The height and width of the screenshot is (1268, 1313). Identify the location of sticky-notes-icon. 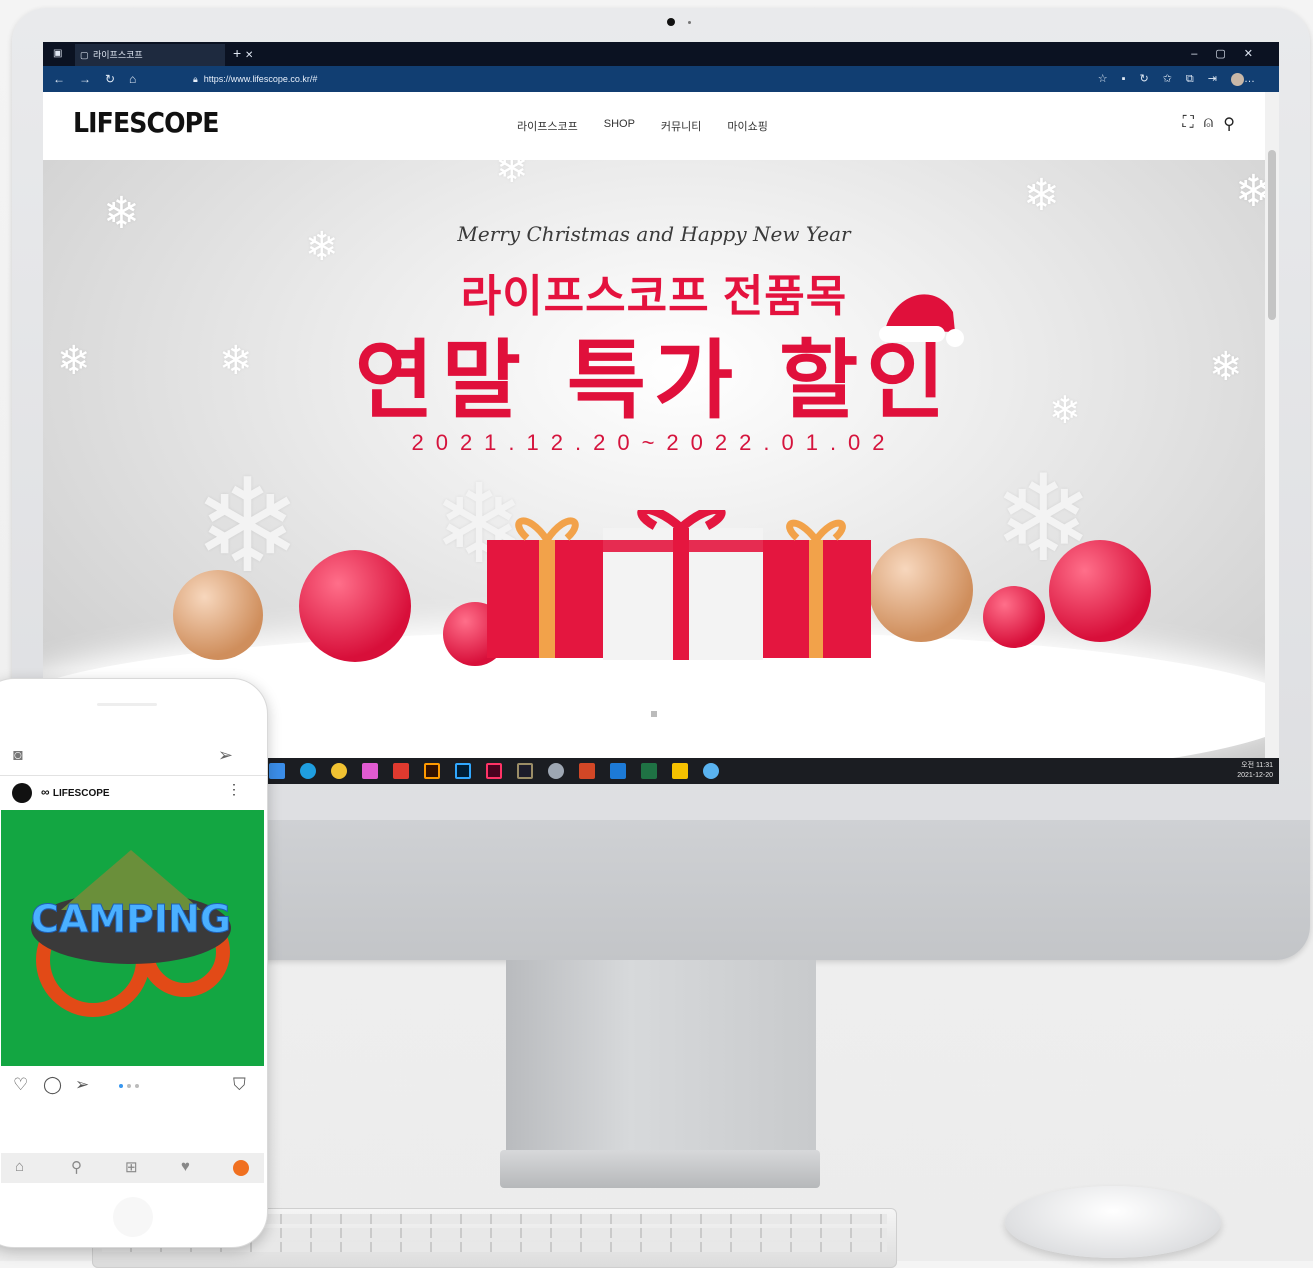
(680, 771).